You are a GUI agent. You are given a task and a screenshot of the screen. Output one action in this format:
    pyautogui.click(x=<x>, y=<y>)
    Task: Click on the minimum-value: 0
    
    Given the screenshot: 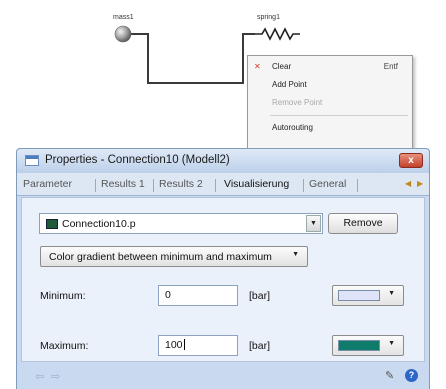 What is the action you would take?
    pyautogui.click(x=168, y=295)
    